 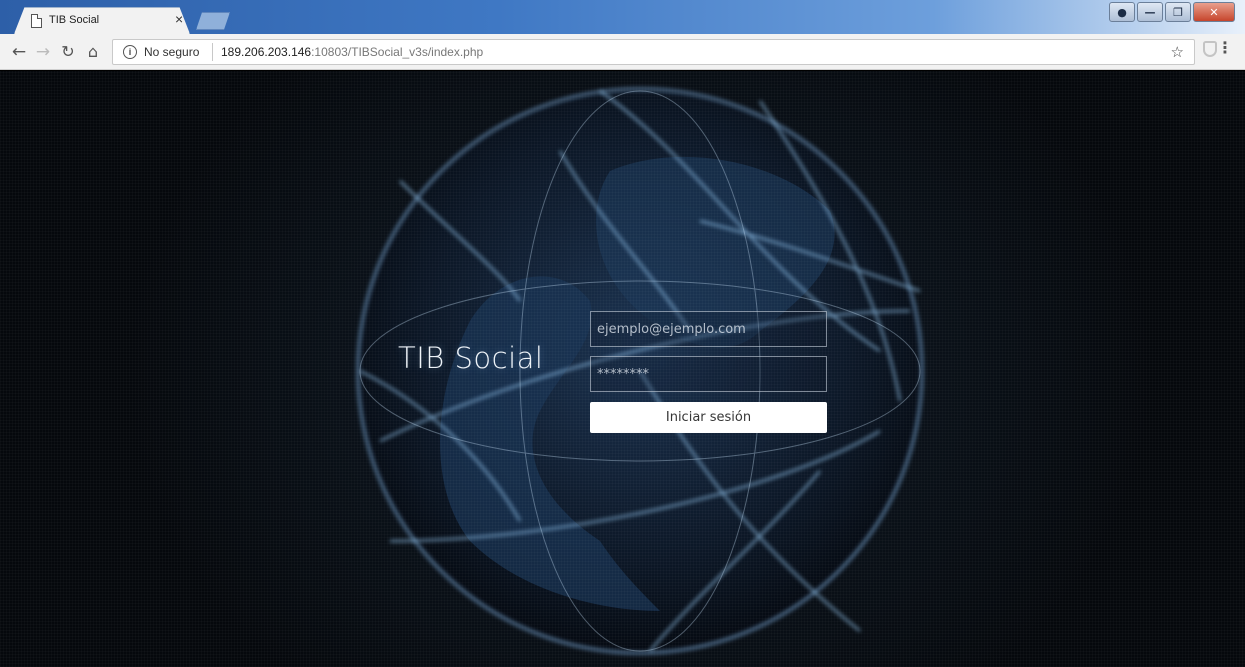 What do you see at coordinates (1225, 48) in the screenshot?
I see `menu-dots-icon: ⋮` at bounding box center [1225, 48].